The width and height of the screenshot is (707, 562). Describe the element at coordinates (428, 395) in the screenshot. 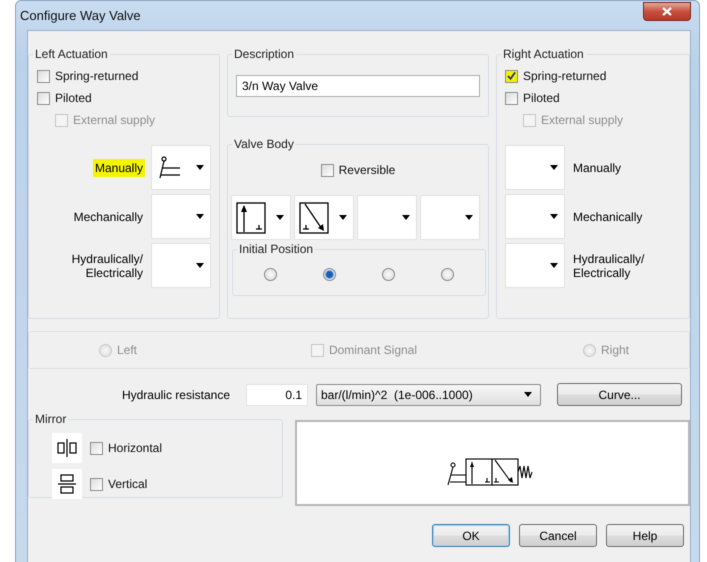

I see `unit-dropdown: bar/(l/min)^2 (1e-006..1000)` at that location.